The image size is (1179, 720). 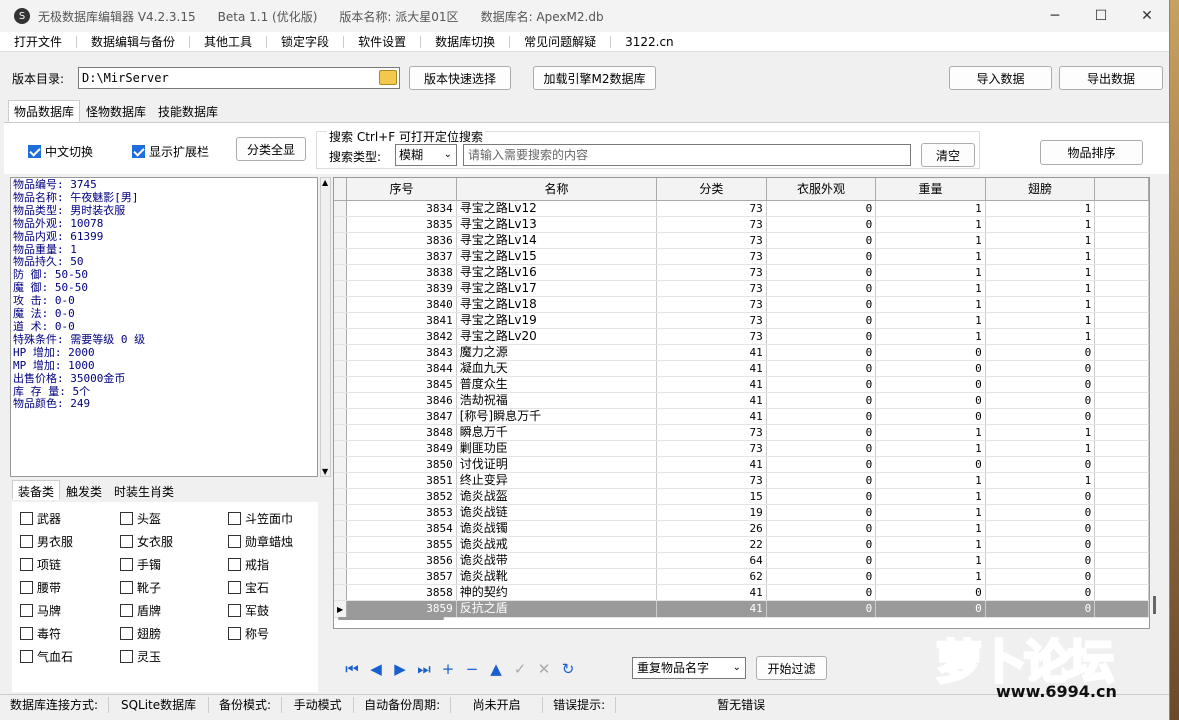 I want to click on category-checkbox: 男衣服, so click(x=46, y=541).